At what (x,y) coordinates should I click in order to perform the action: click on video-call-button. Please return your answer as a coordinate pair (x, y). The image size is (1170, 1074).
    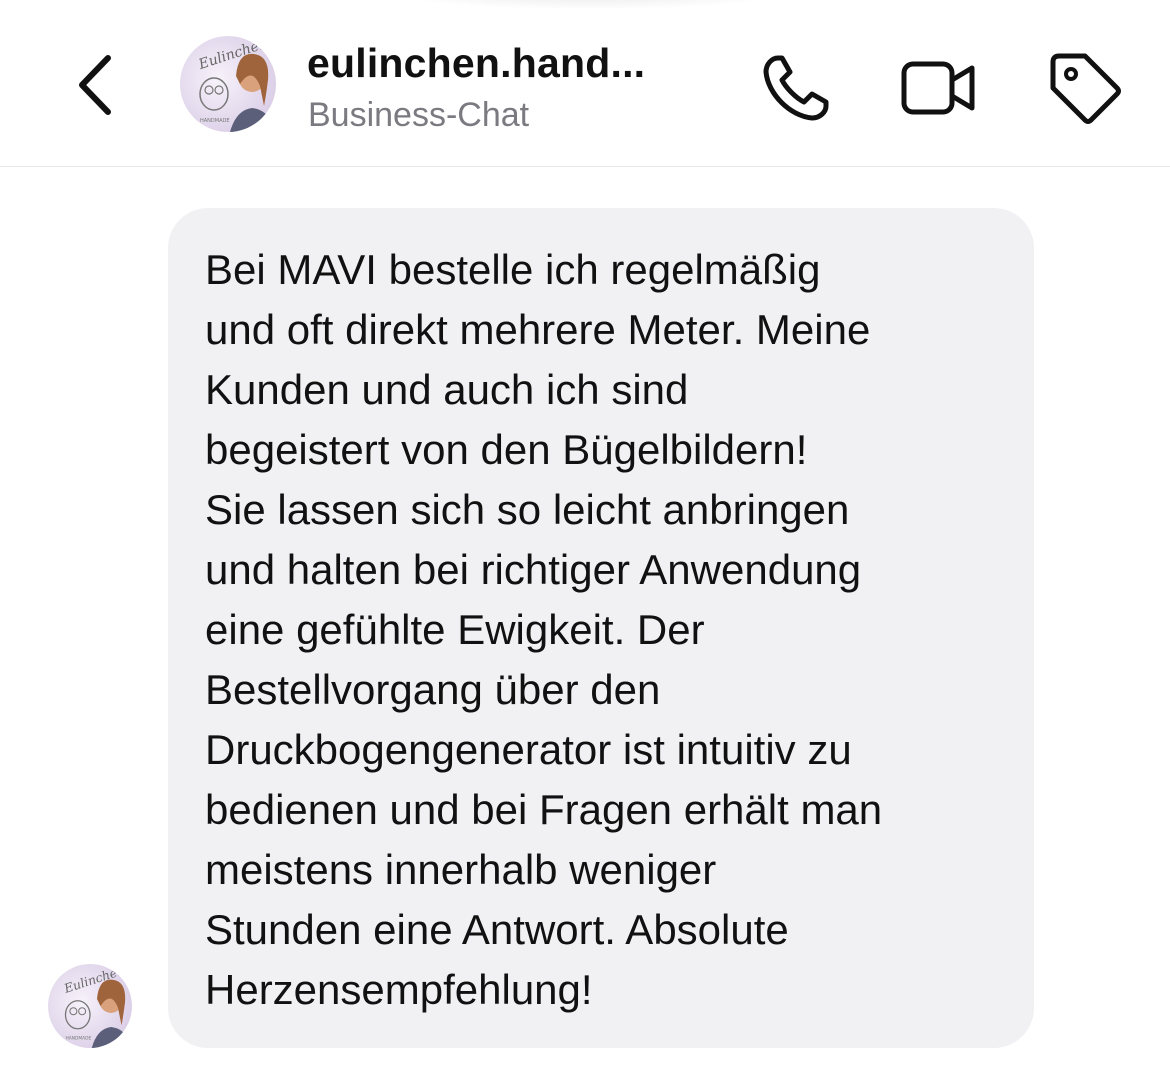
    Looking at the image, I should click on (938, 88).